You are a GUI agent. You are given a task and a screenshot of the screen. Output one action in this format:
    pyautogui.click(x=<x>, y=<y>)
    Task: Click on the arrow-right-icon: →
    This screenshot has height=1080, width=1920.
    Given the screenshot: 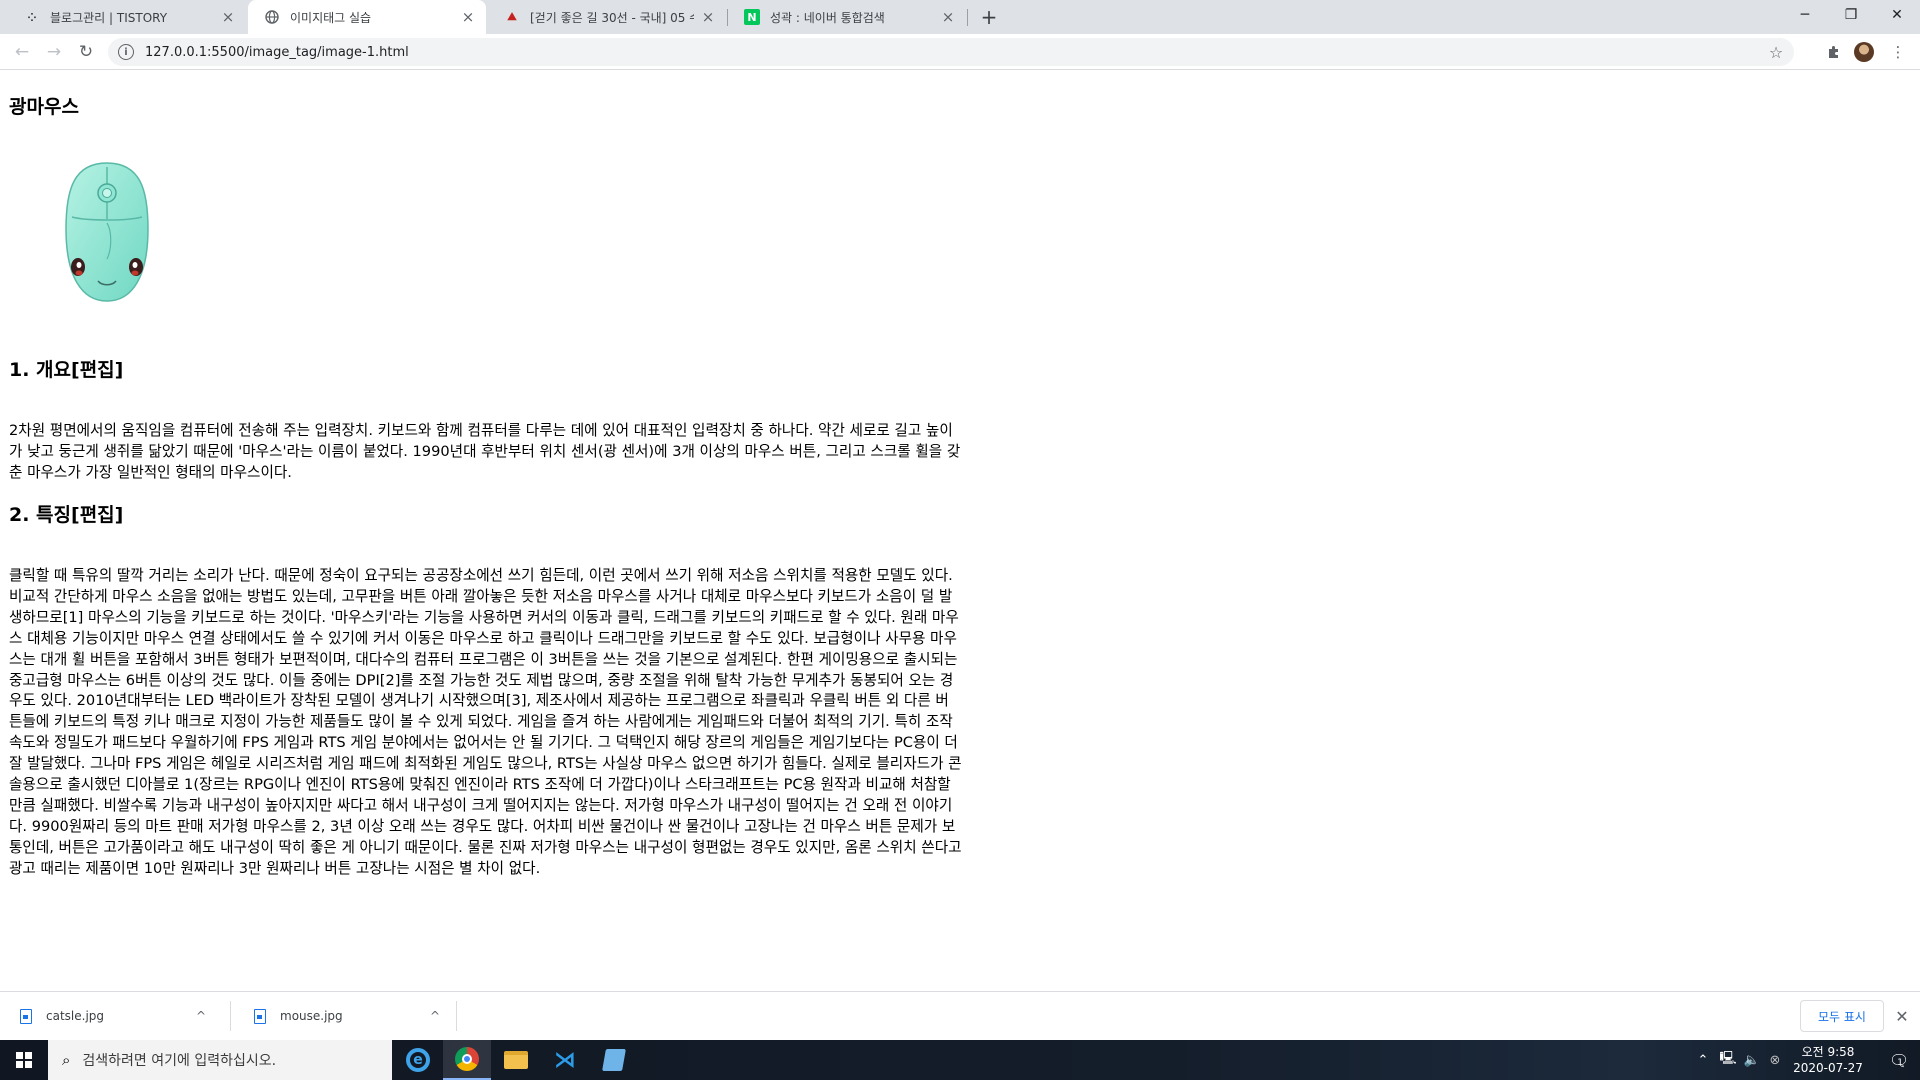 What is the action you would take?
    pyautogui.click(x=54, y=52)
    